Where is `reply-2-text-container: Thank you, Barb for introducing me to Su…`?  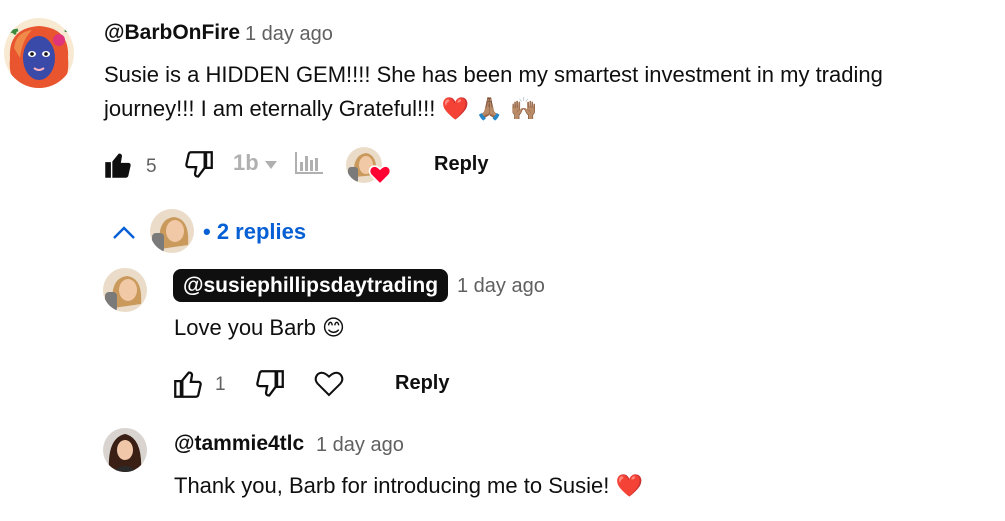
reply-2-text-container: Thank you, Barb for introducing me to Su… is located at coordinates (408, 486).